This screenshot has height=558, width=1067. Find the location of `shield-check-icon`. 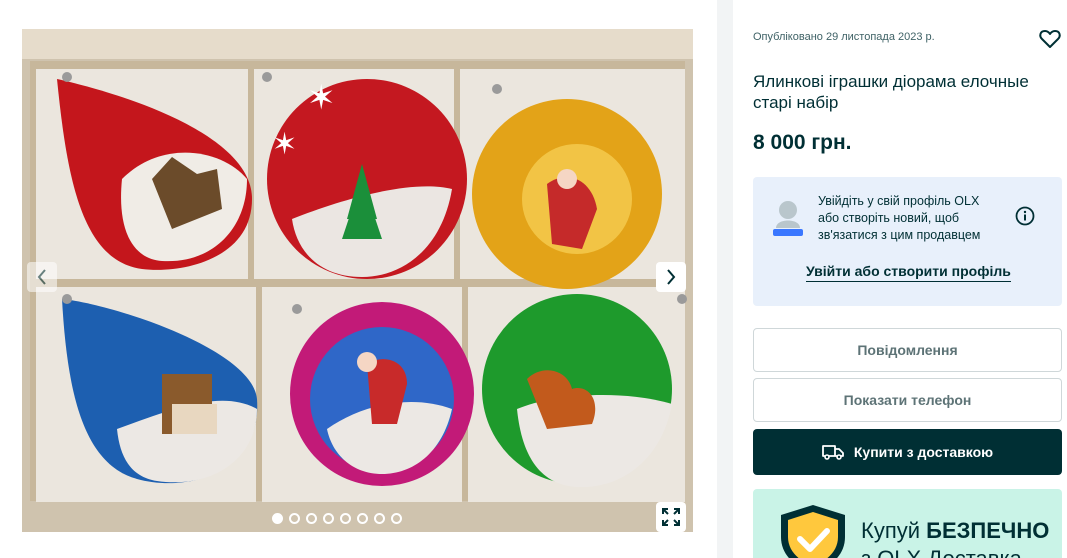

shield-check-icon is located at coordinates (813, 530).